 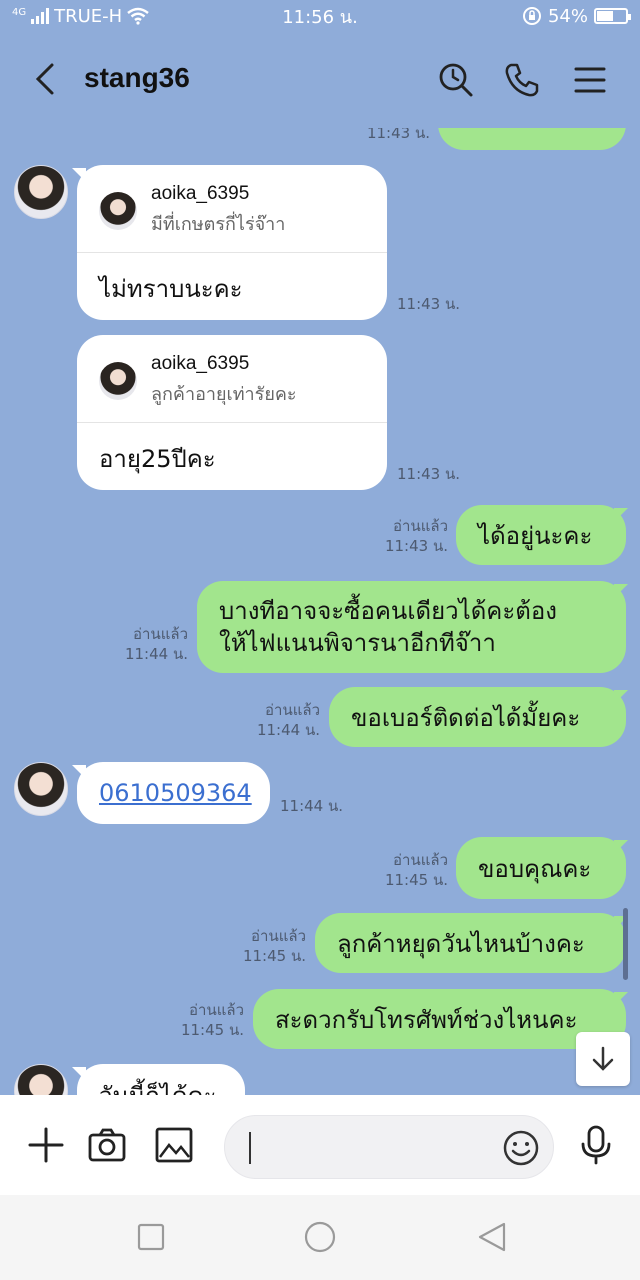 I want to click on message-bubble-out: ขอบคุณคะ, so click(x=541, y=868).